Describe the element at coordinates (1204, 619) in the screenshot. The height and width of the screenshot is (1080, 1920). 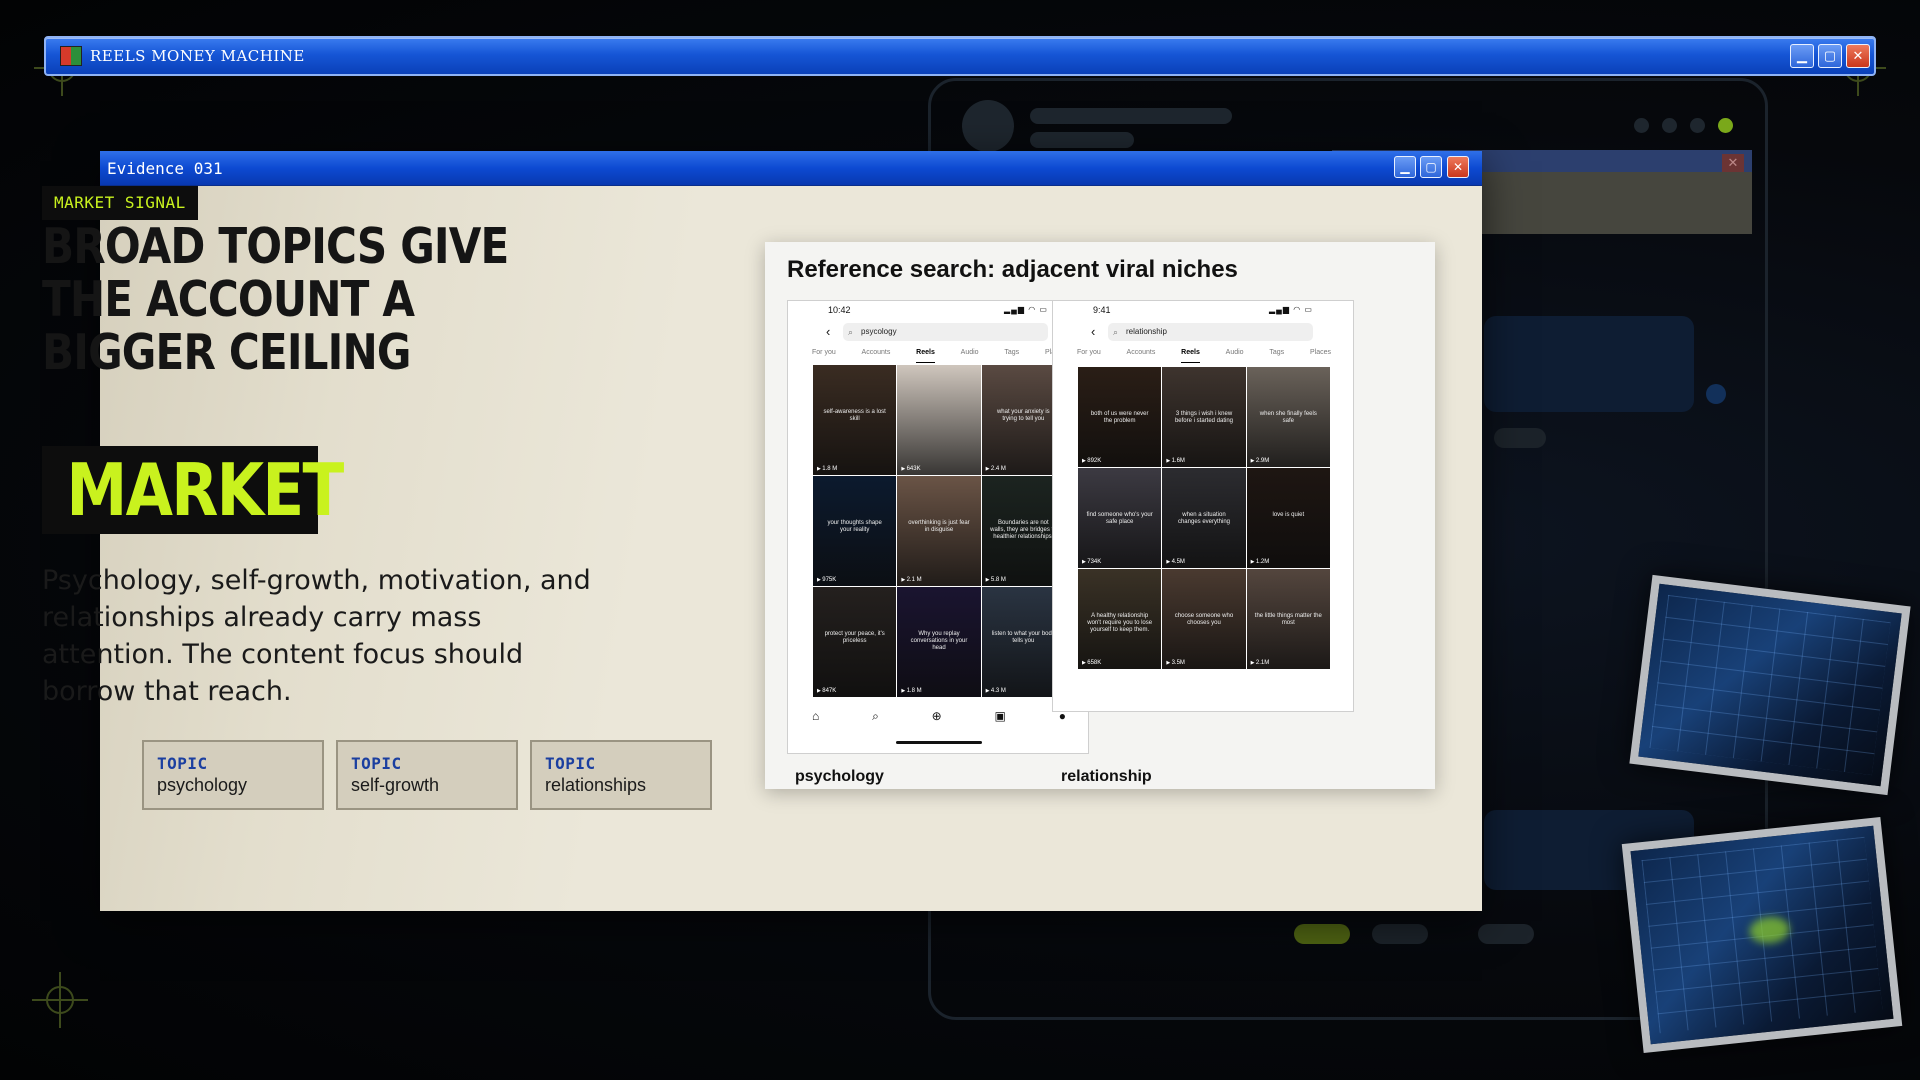
I see `reel-caption: choose someone who chooses you` at that location.